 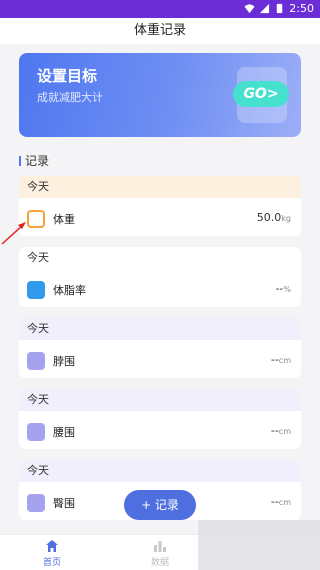 I want to click on banner-title: 设置目标, so click(x=67, y=76).